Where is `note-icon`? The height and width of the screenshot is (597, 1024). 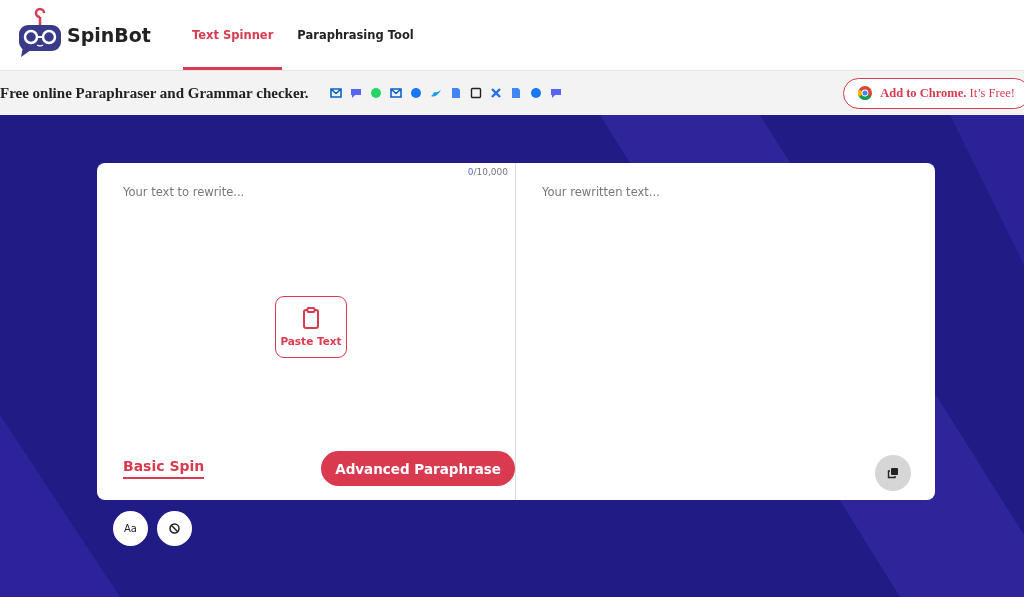 note-icon is located at coordinates (476, 93).